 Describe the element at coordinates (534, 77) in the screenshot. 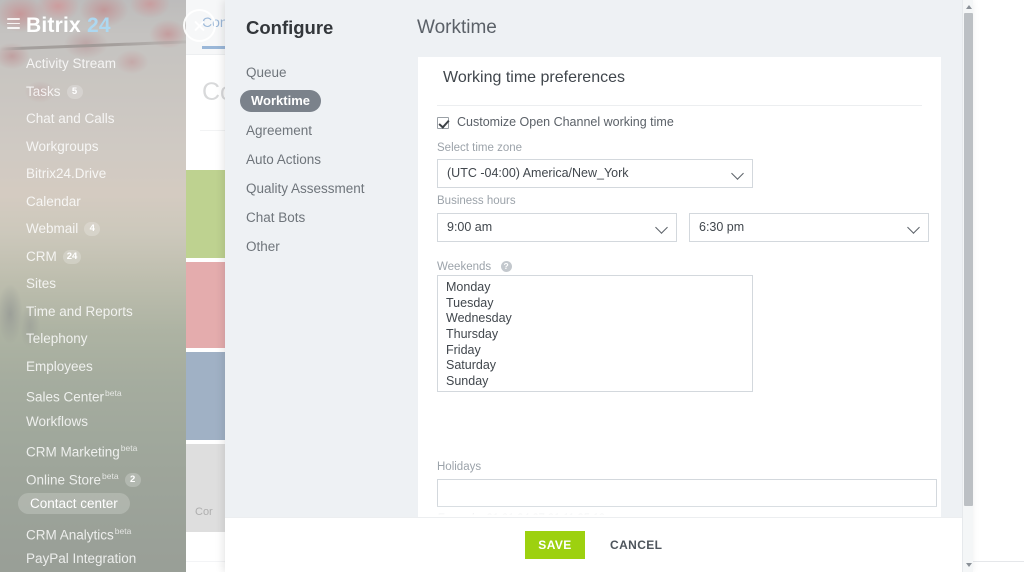

I see `card-title: Working time preferences` at that location.